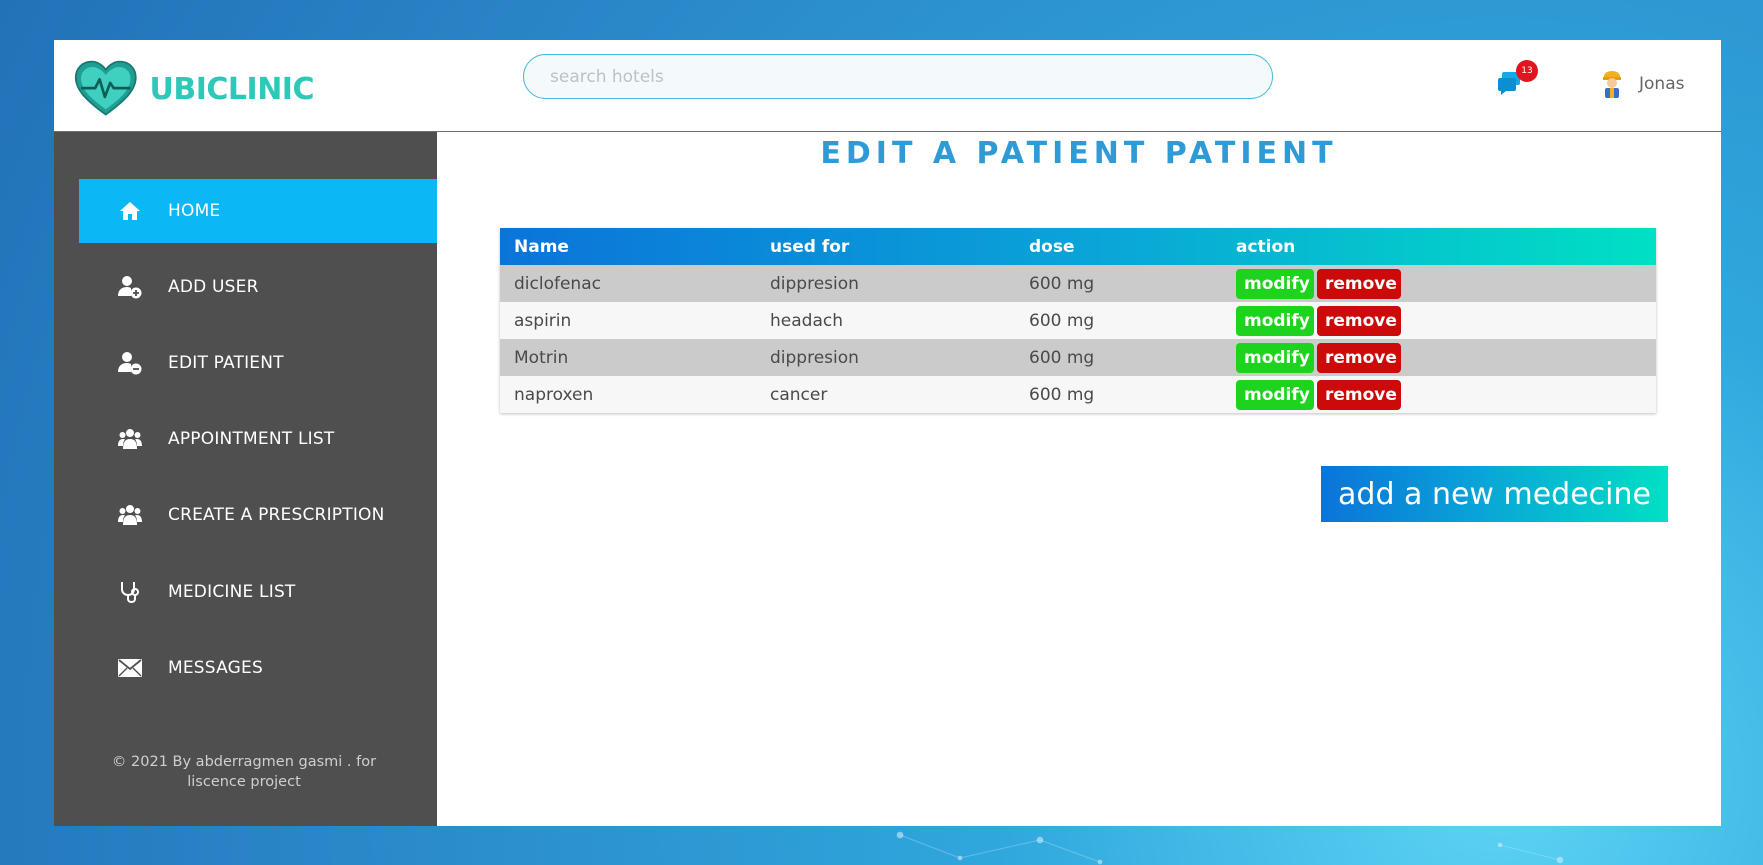  I want to click on user-name: Jonas, so click(1662, 84).